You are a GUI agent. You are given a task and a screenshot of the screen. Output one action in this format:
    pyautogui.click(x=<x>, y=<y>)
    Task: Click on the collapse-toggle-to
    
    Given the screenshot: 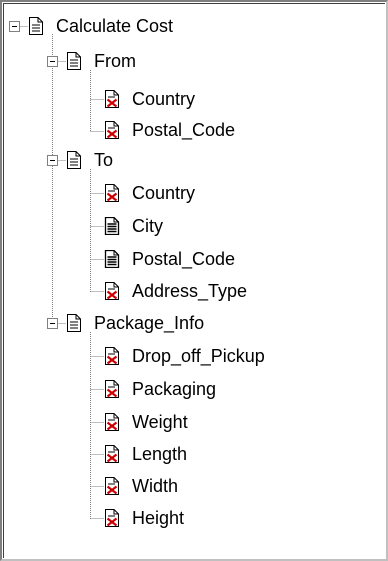 What is the action you would take?
    pyautogui.click(x=52, y=160)
    